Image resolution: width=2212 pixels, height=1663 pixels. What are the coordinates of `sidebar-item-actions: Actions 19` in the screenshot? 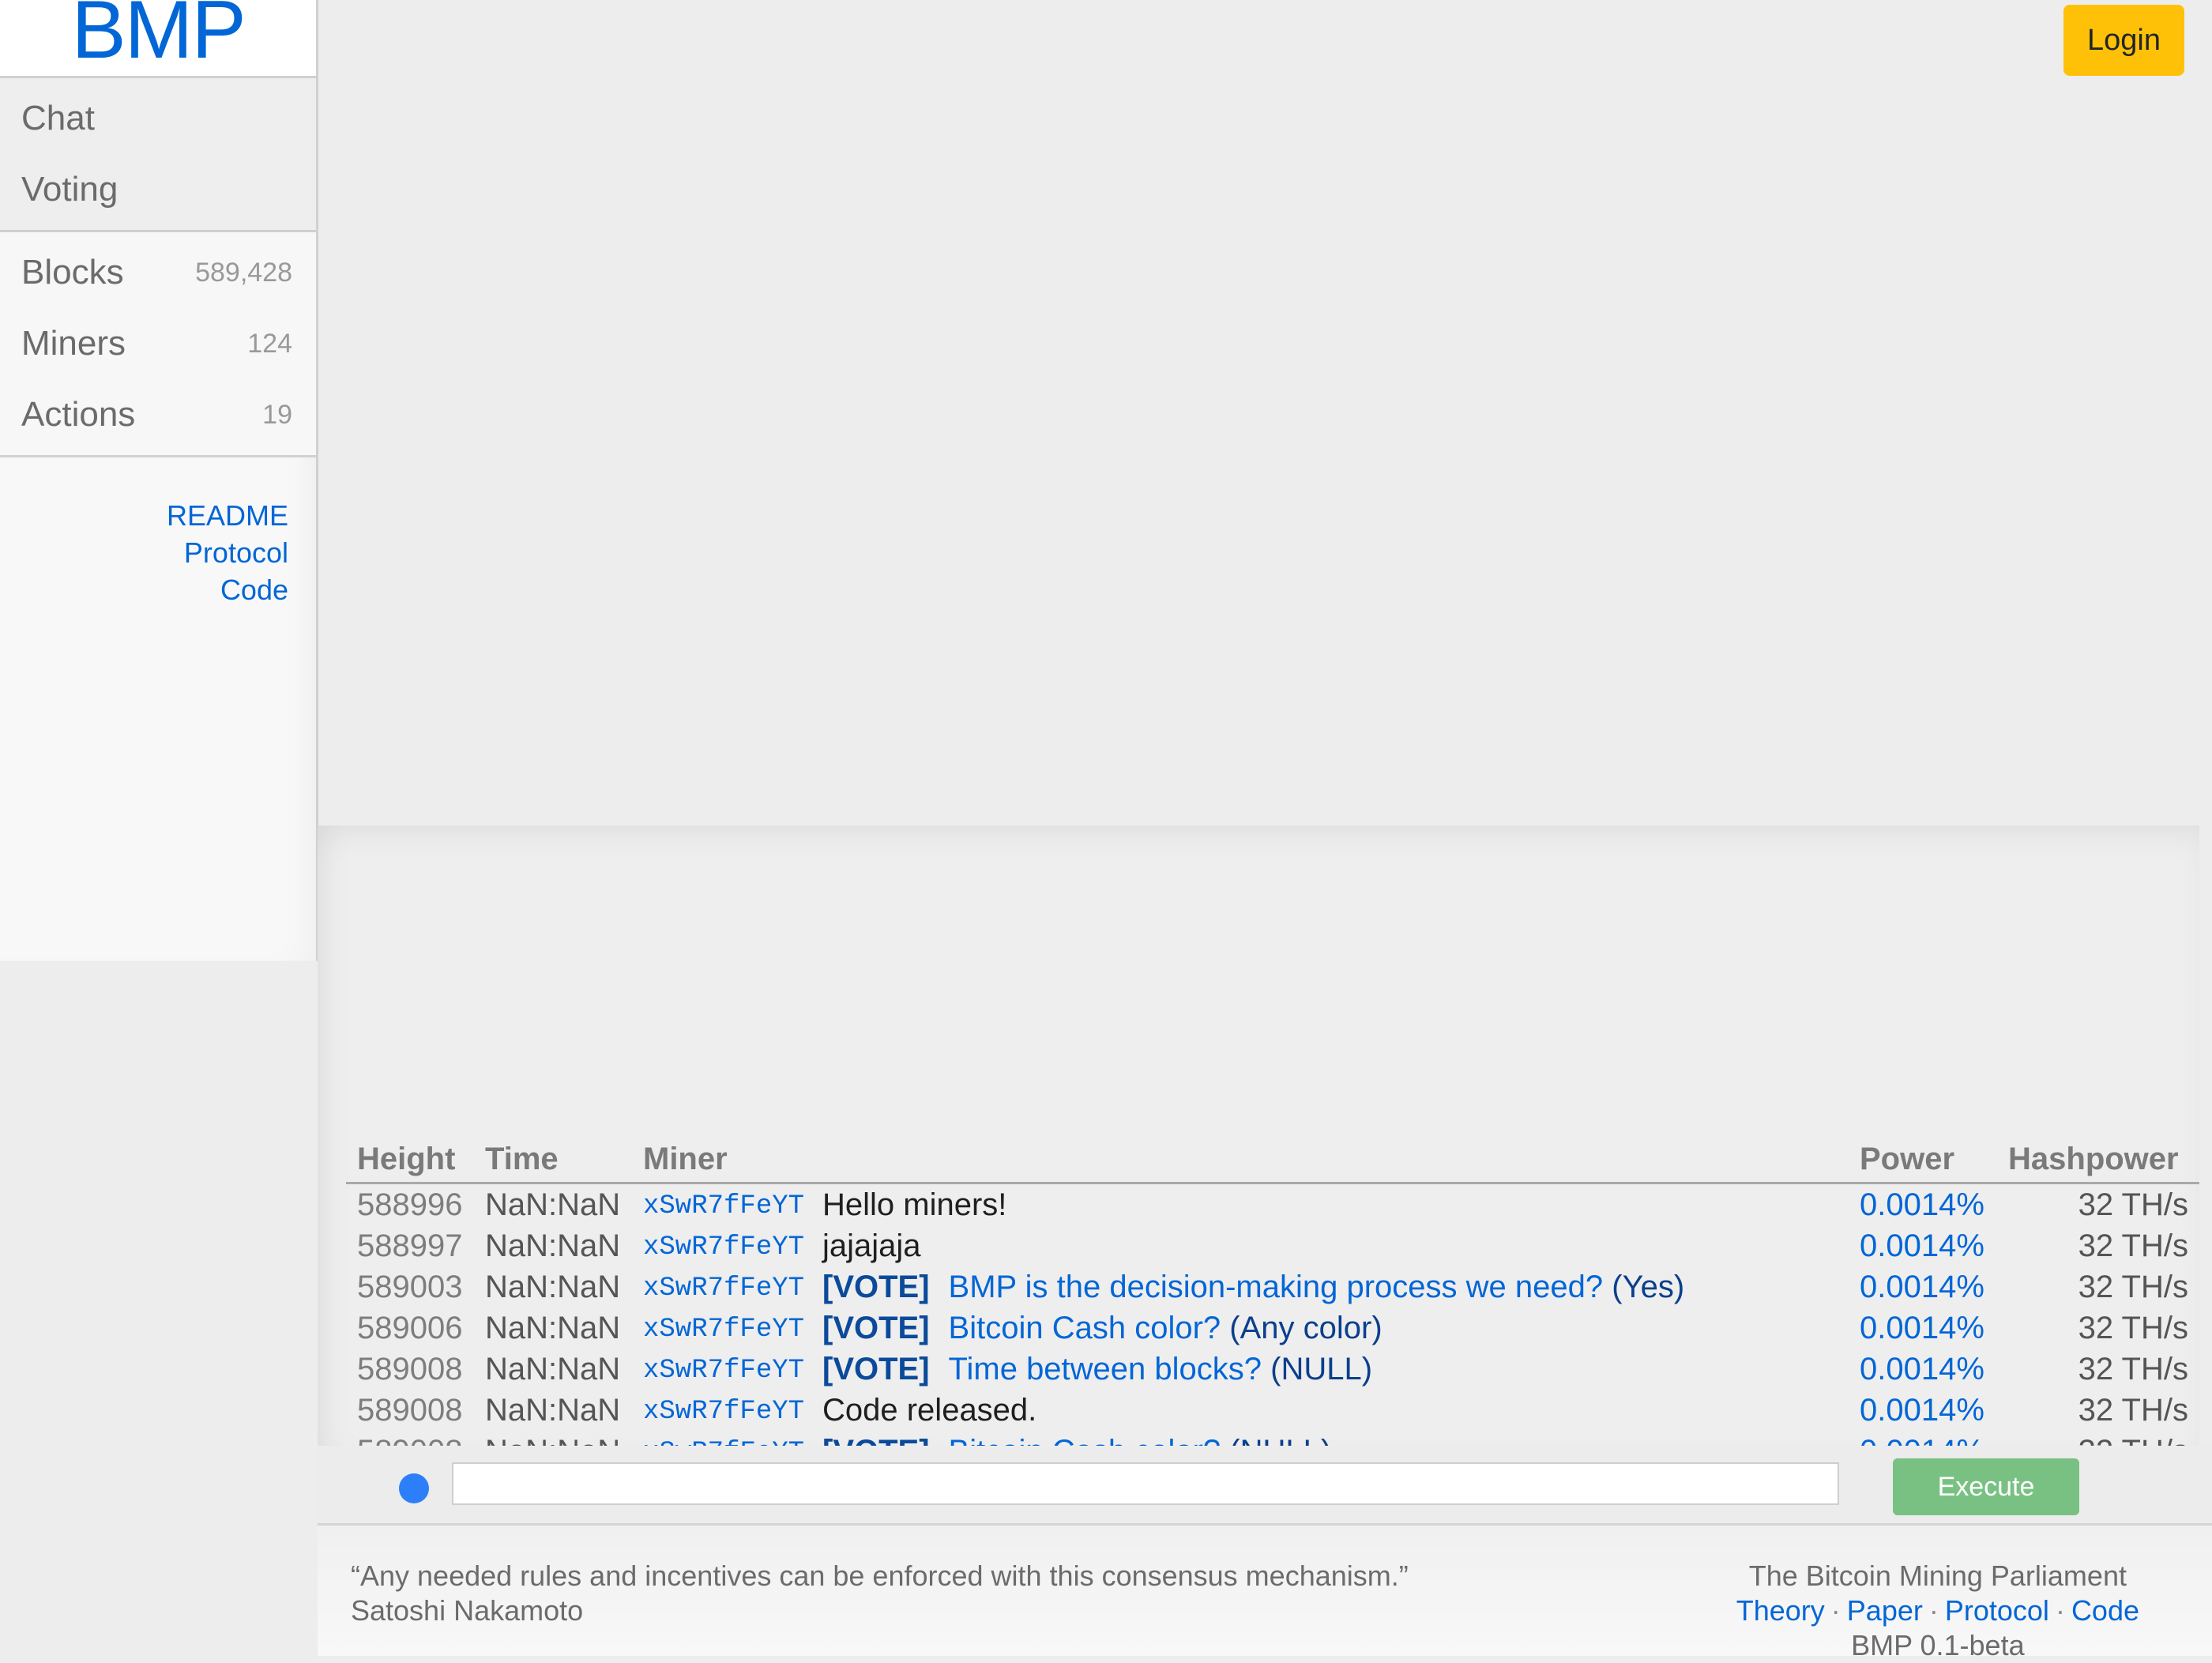 It's located at (158, 414).